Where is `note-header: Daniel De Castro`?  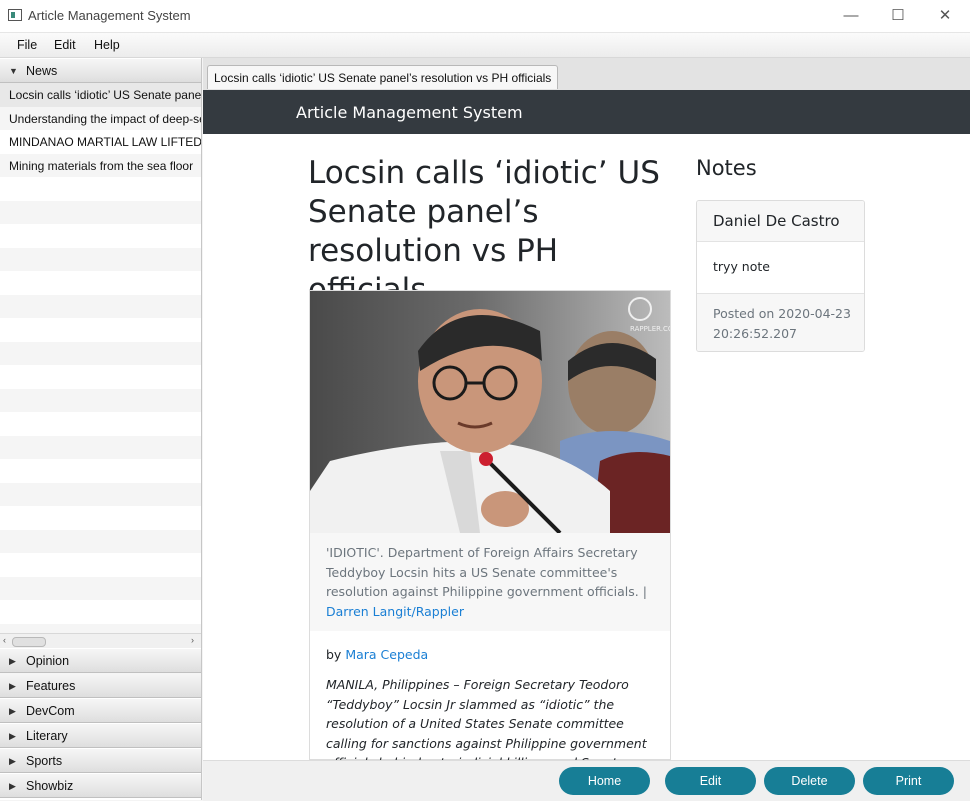
note-header: Daniel De Castro is located at coordinates (780, 221).